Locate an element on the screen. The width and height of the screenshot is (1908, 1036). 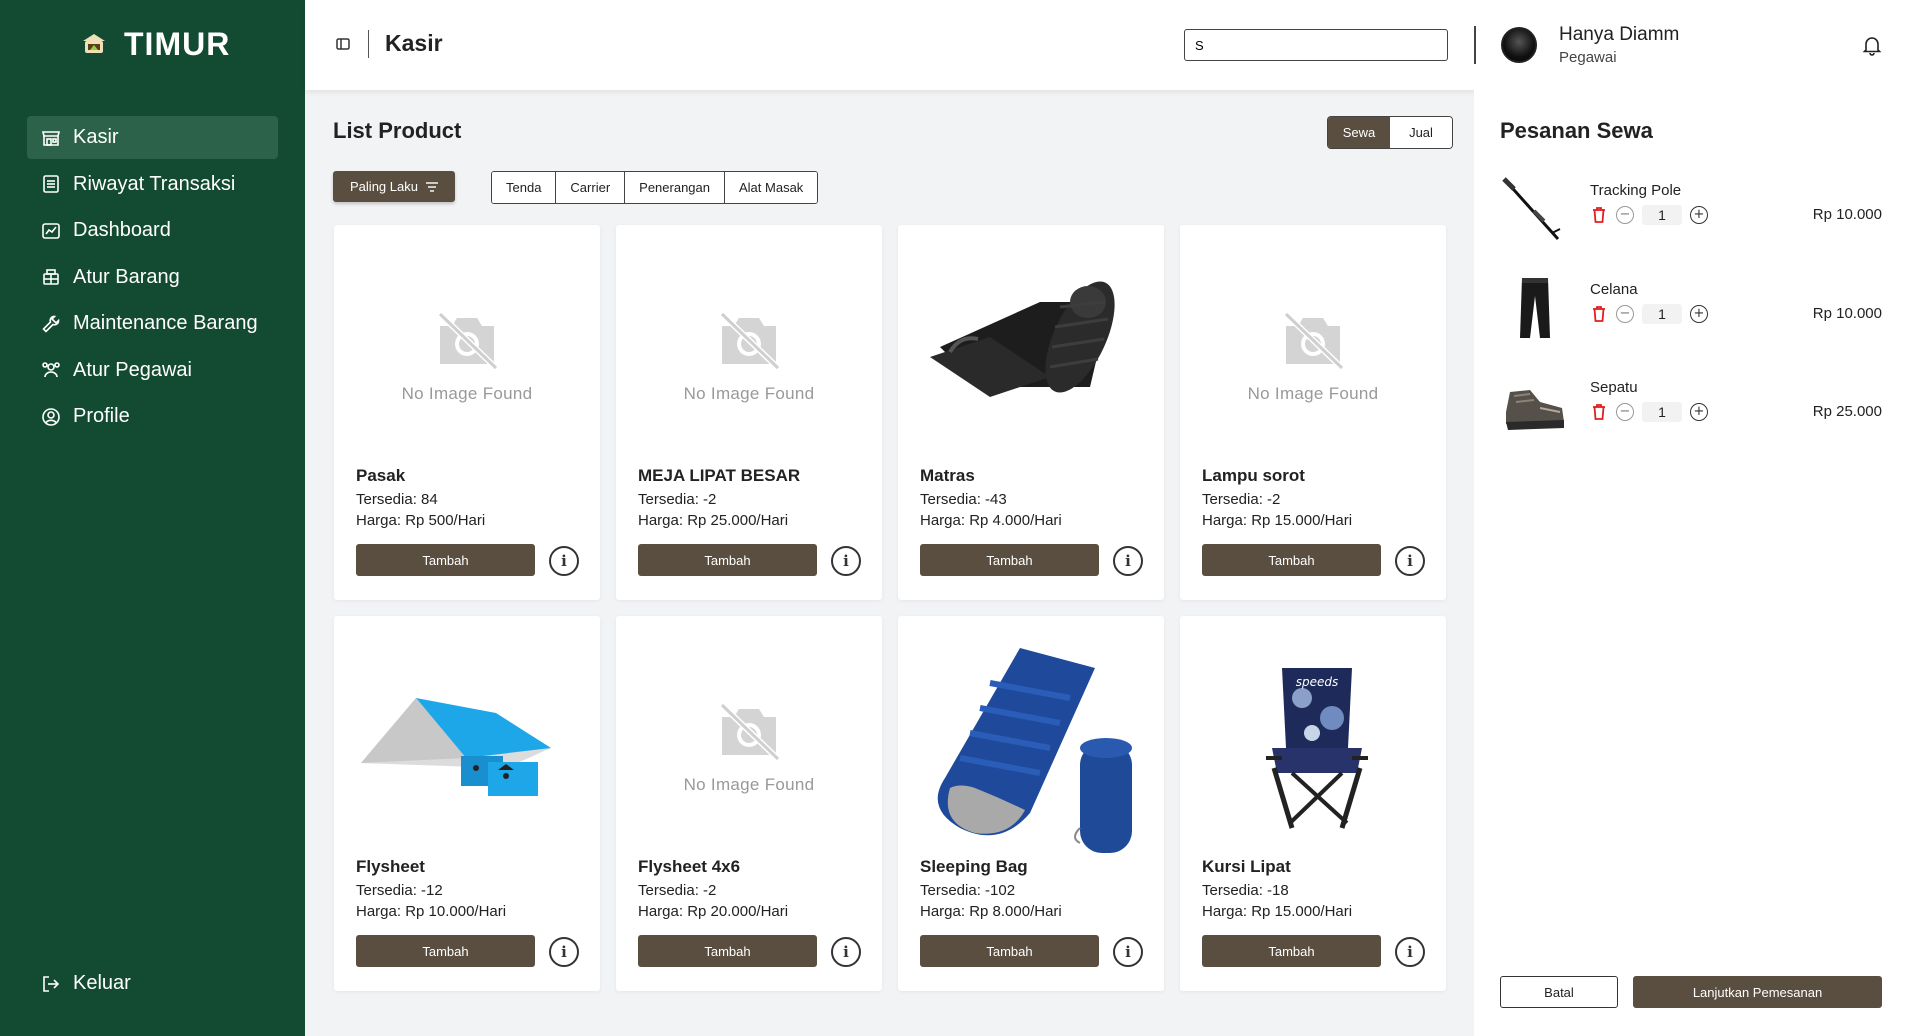
search-input is located at coordinates (1316, 45).